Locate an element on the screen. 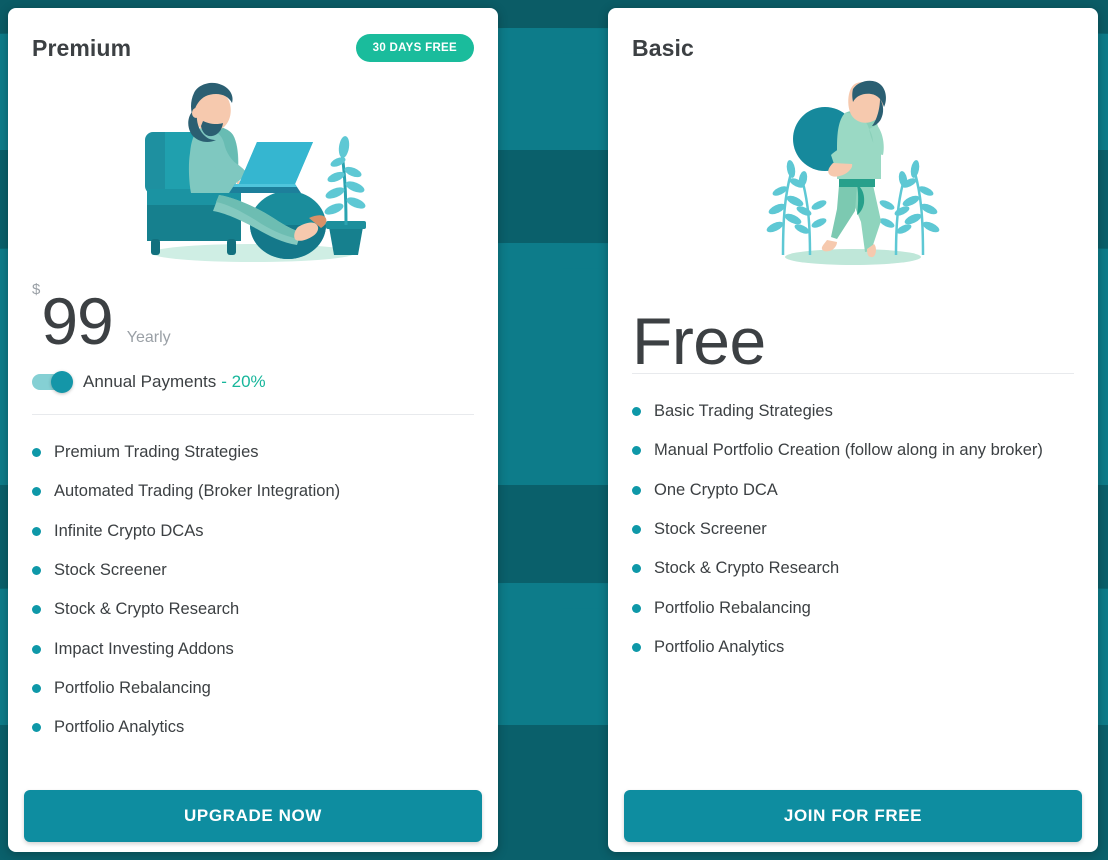 The height and width of the screenshot is (860, 1108). annual-payments-toggle-row: Annual Payments - 20% is located at coordinates (253, 382).